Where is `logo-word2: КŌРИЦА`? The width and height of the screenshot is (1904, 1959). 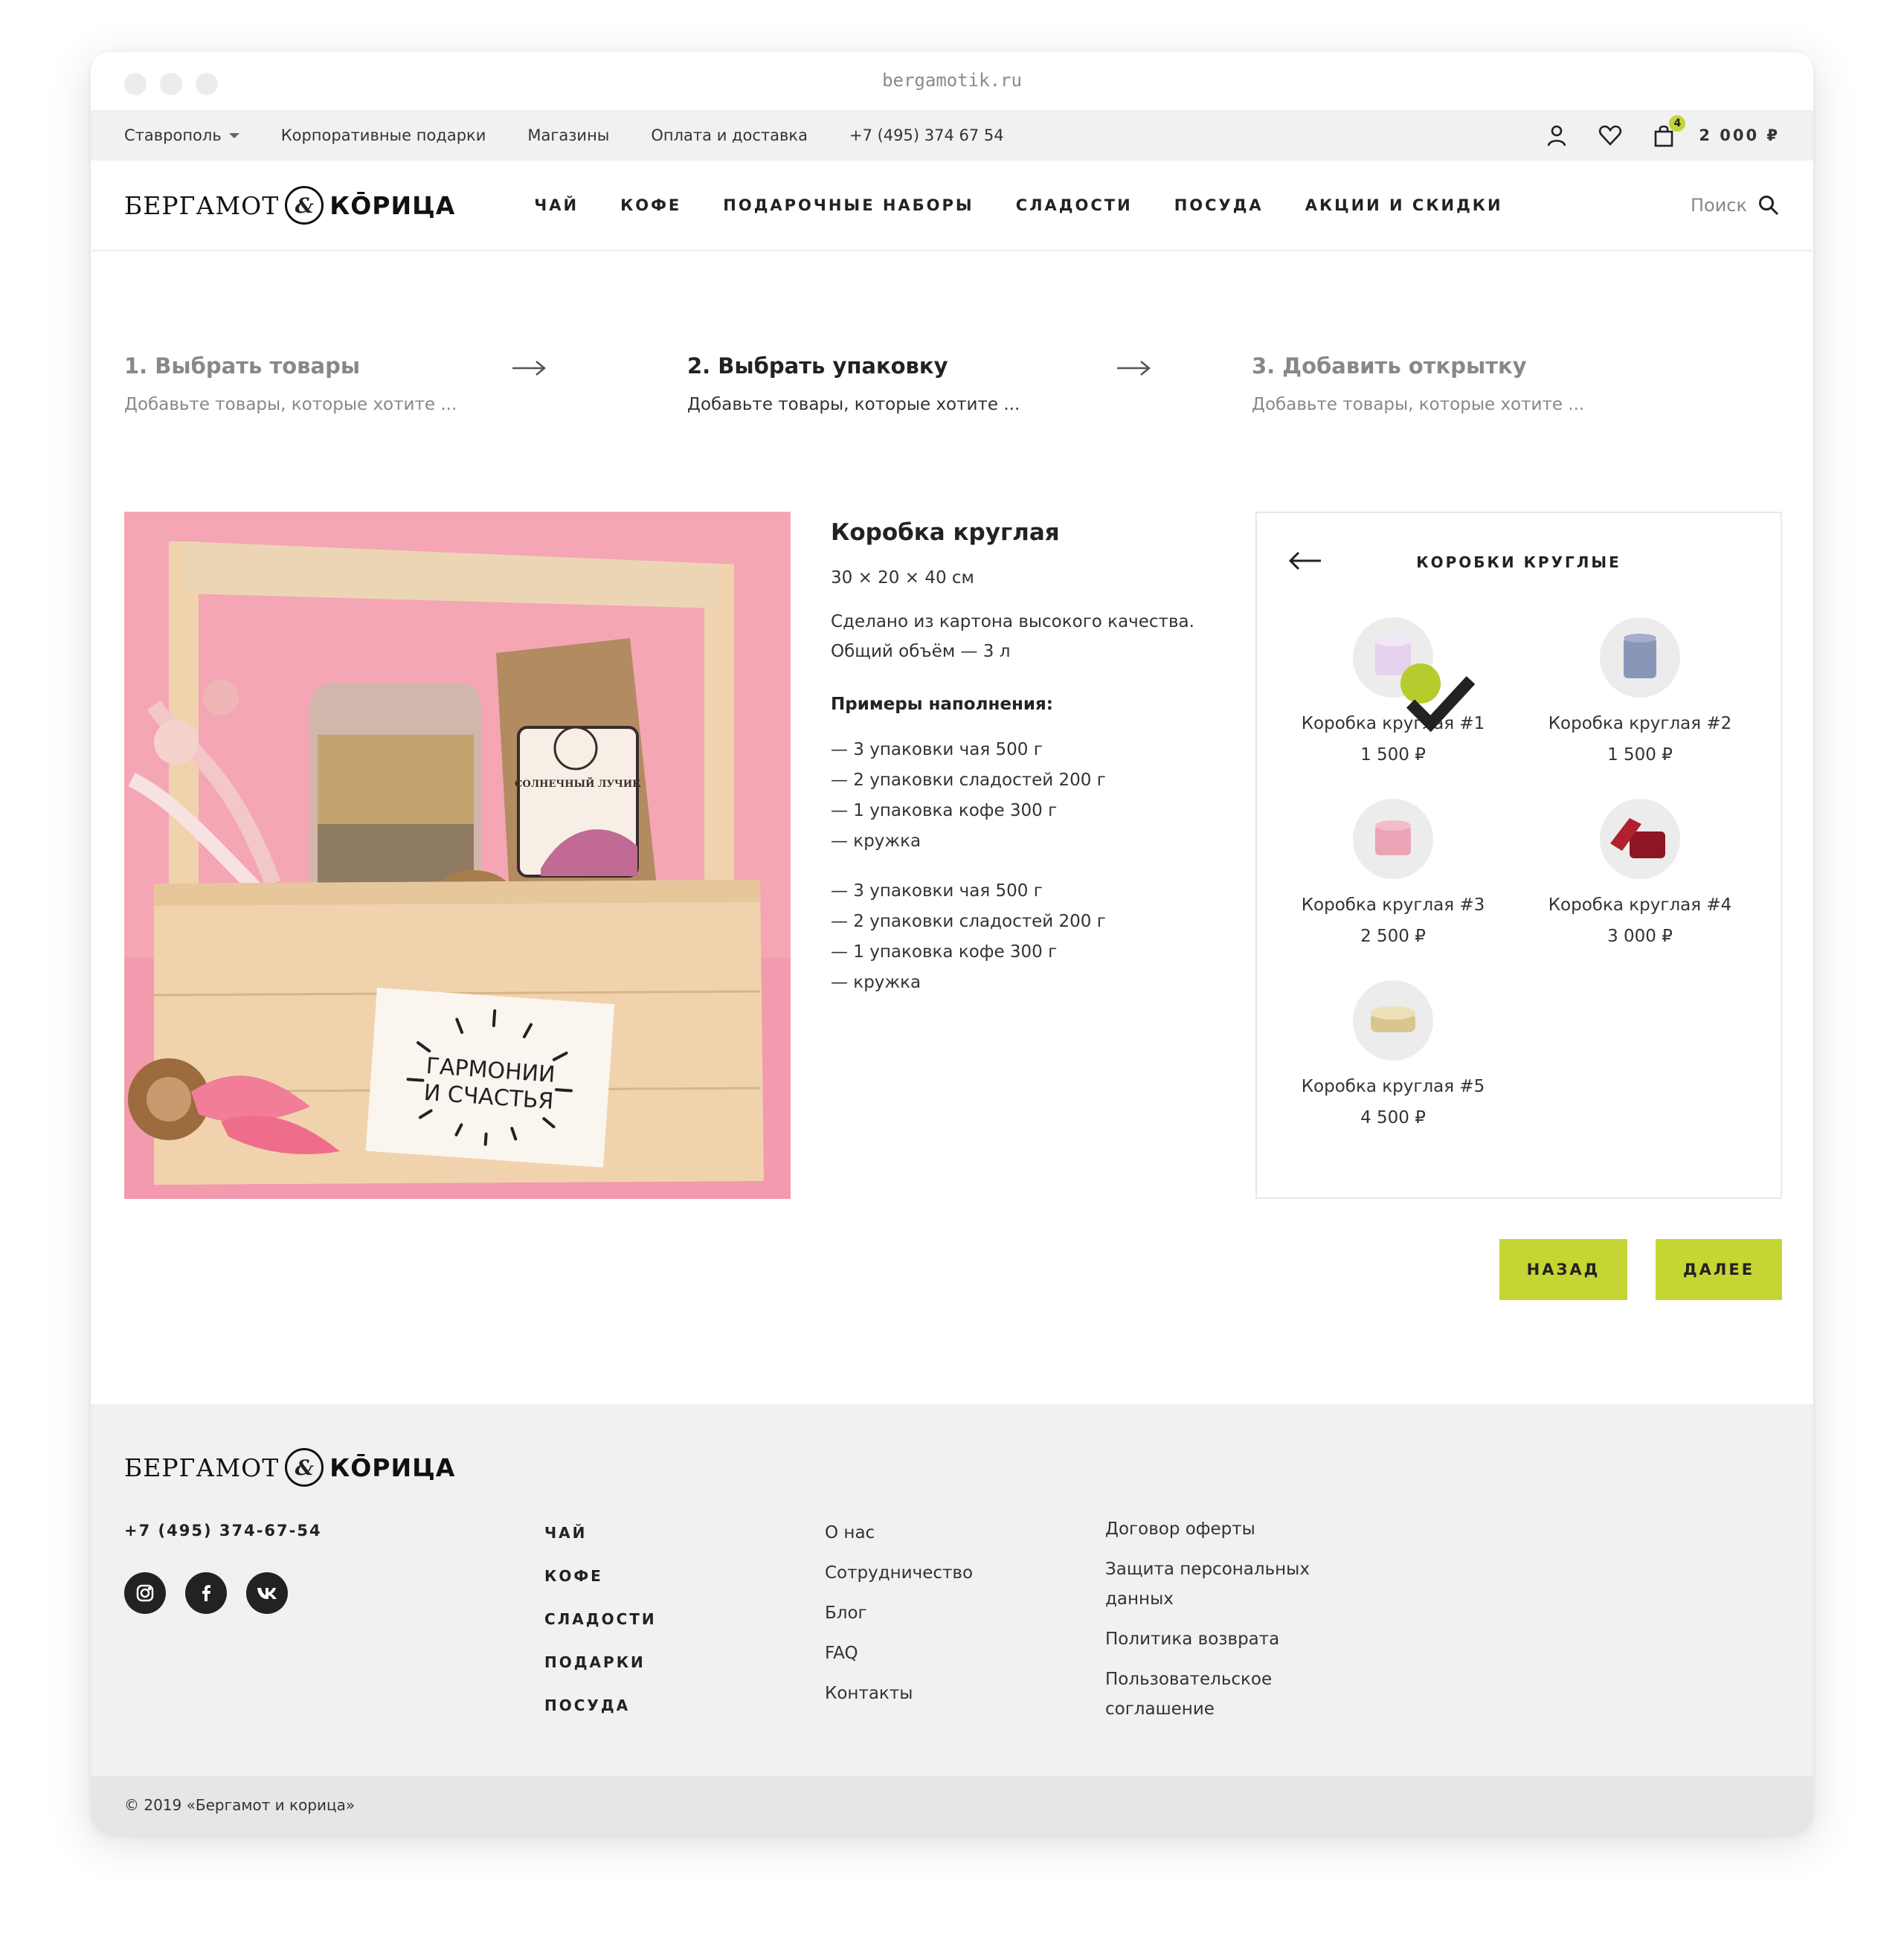
logo-word2: КŌРИЦА is located at coordinates (392, 205).